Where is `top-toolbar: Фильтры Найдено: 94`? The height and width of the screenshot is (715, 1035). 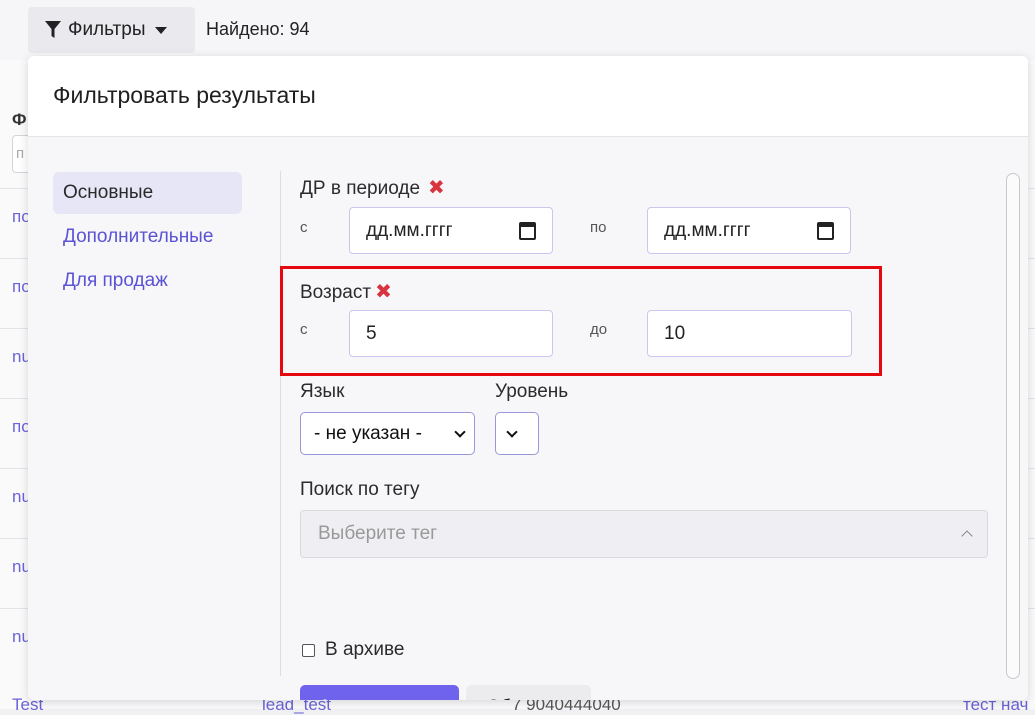
top-toolbar: Фильтры Найдено: 94 is located at coordinates (517, 30).